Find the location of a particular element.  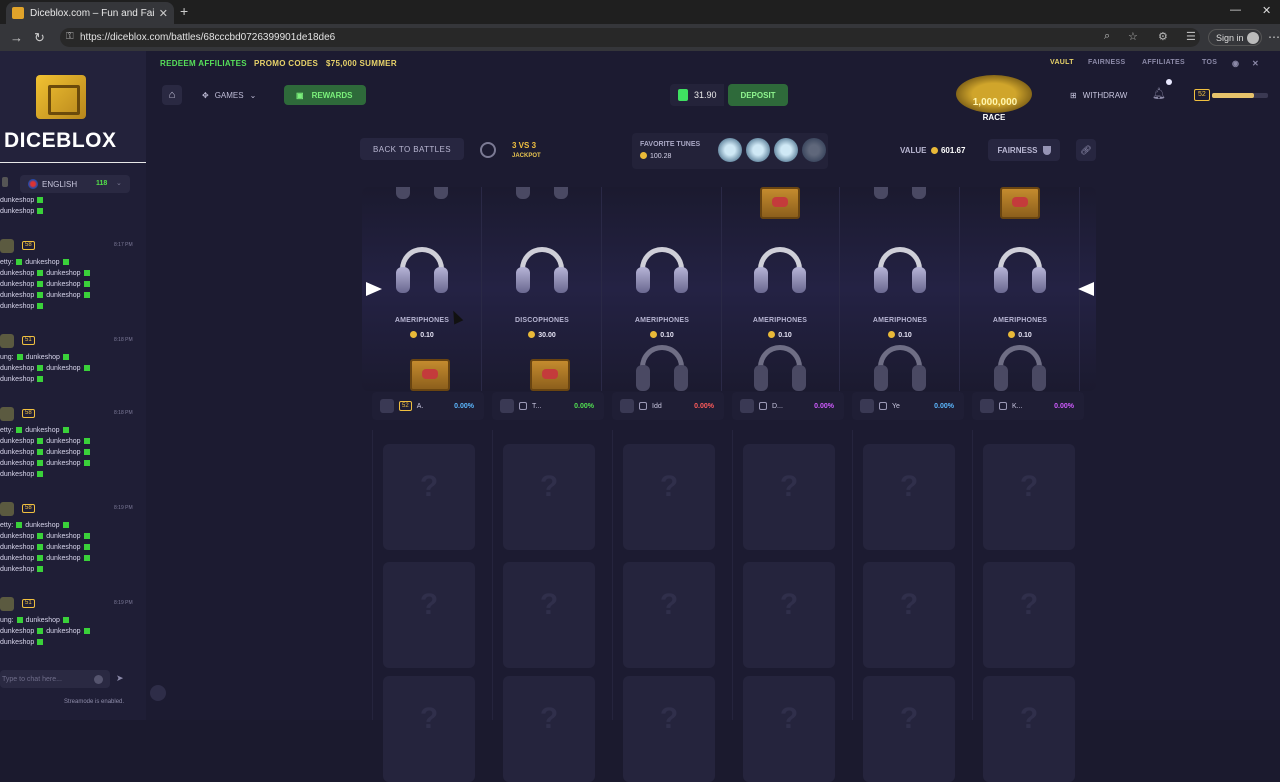

sign-in-button: Sign in is located at coordinates (1235, 37).